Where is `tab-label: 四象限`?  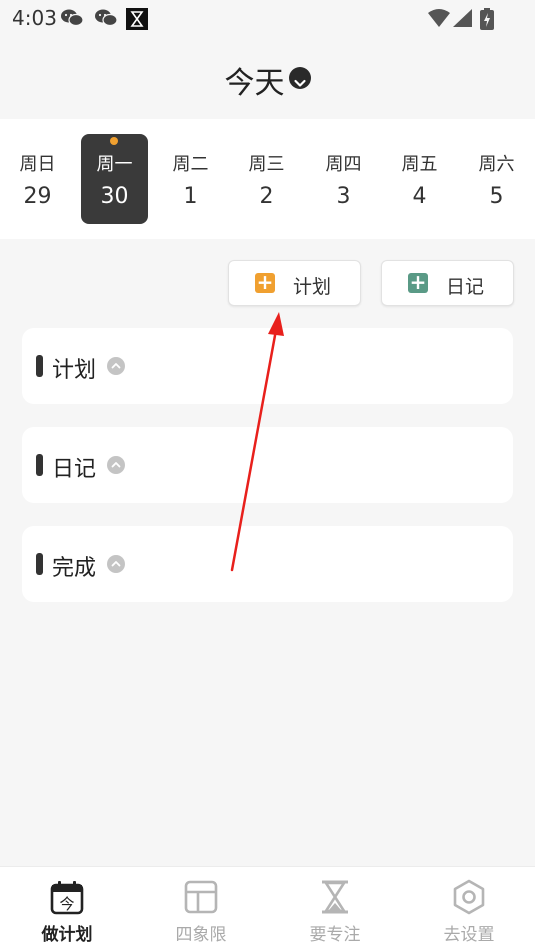
tab-label: 四象限 is located at coordinates (201, 935).